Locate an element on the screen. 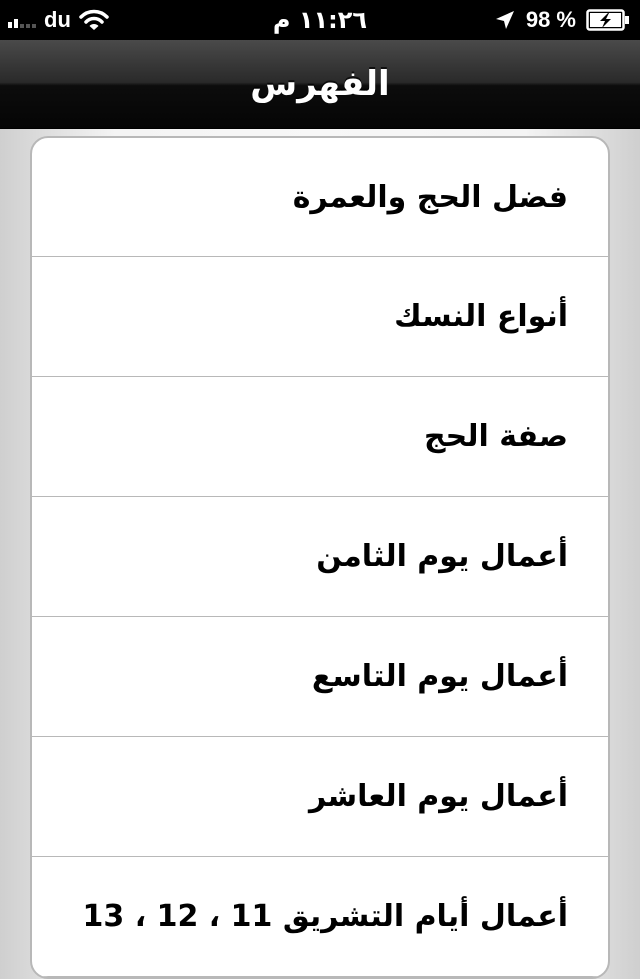  navigation-bar: الفهرس is located at coordinates (320, 84).